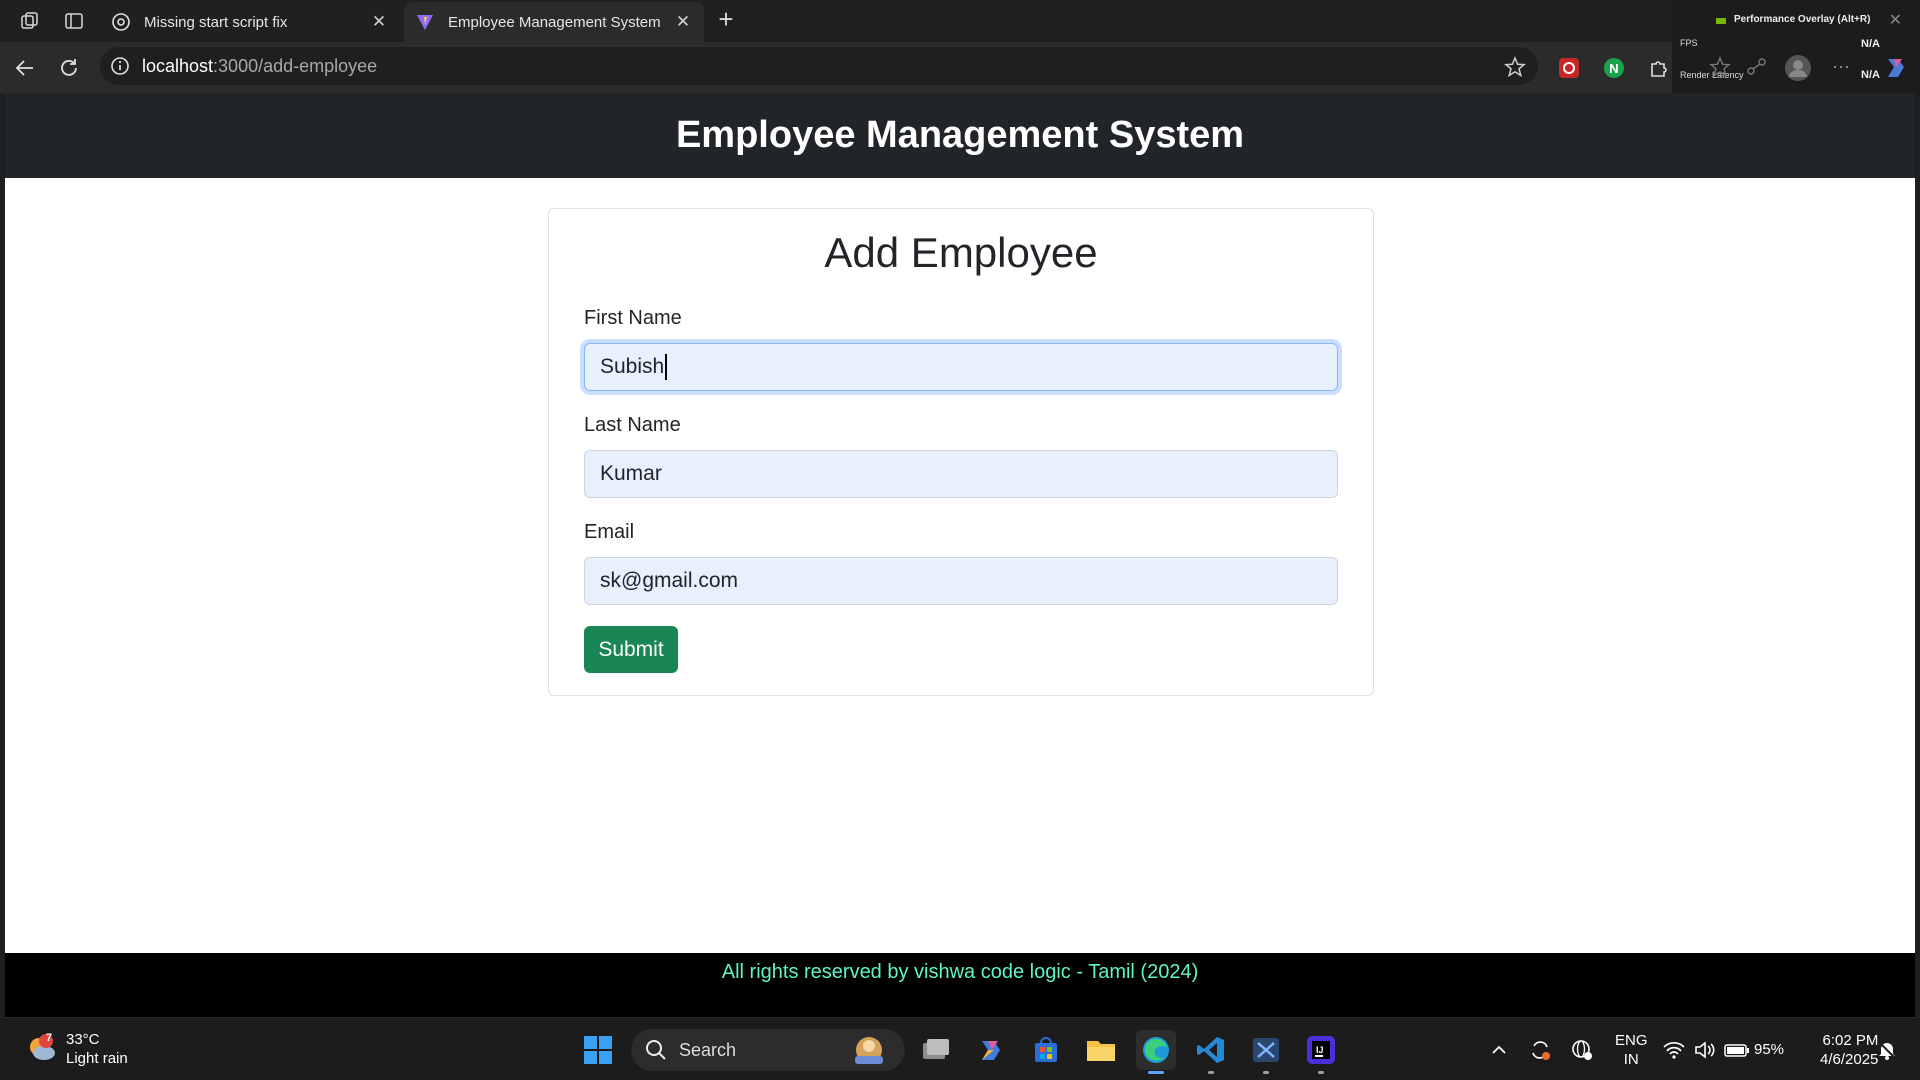 The width and height of the screenshot is (1920, 1080). What do you see at coordinates (961, 367) in the screenshot?
I see `first-name-input: Subish` at bounding box center [961, 367].